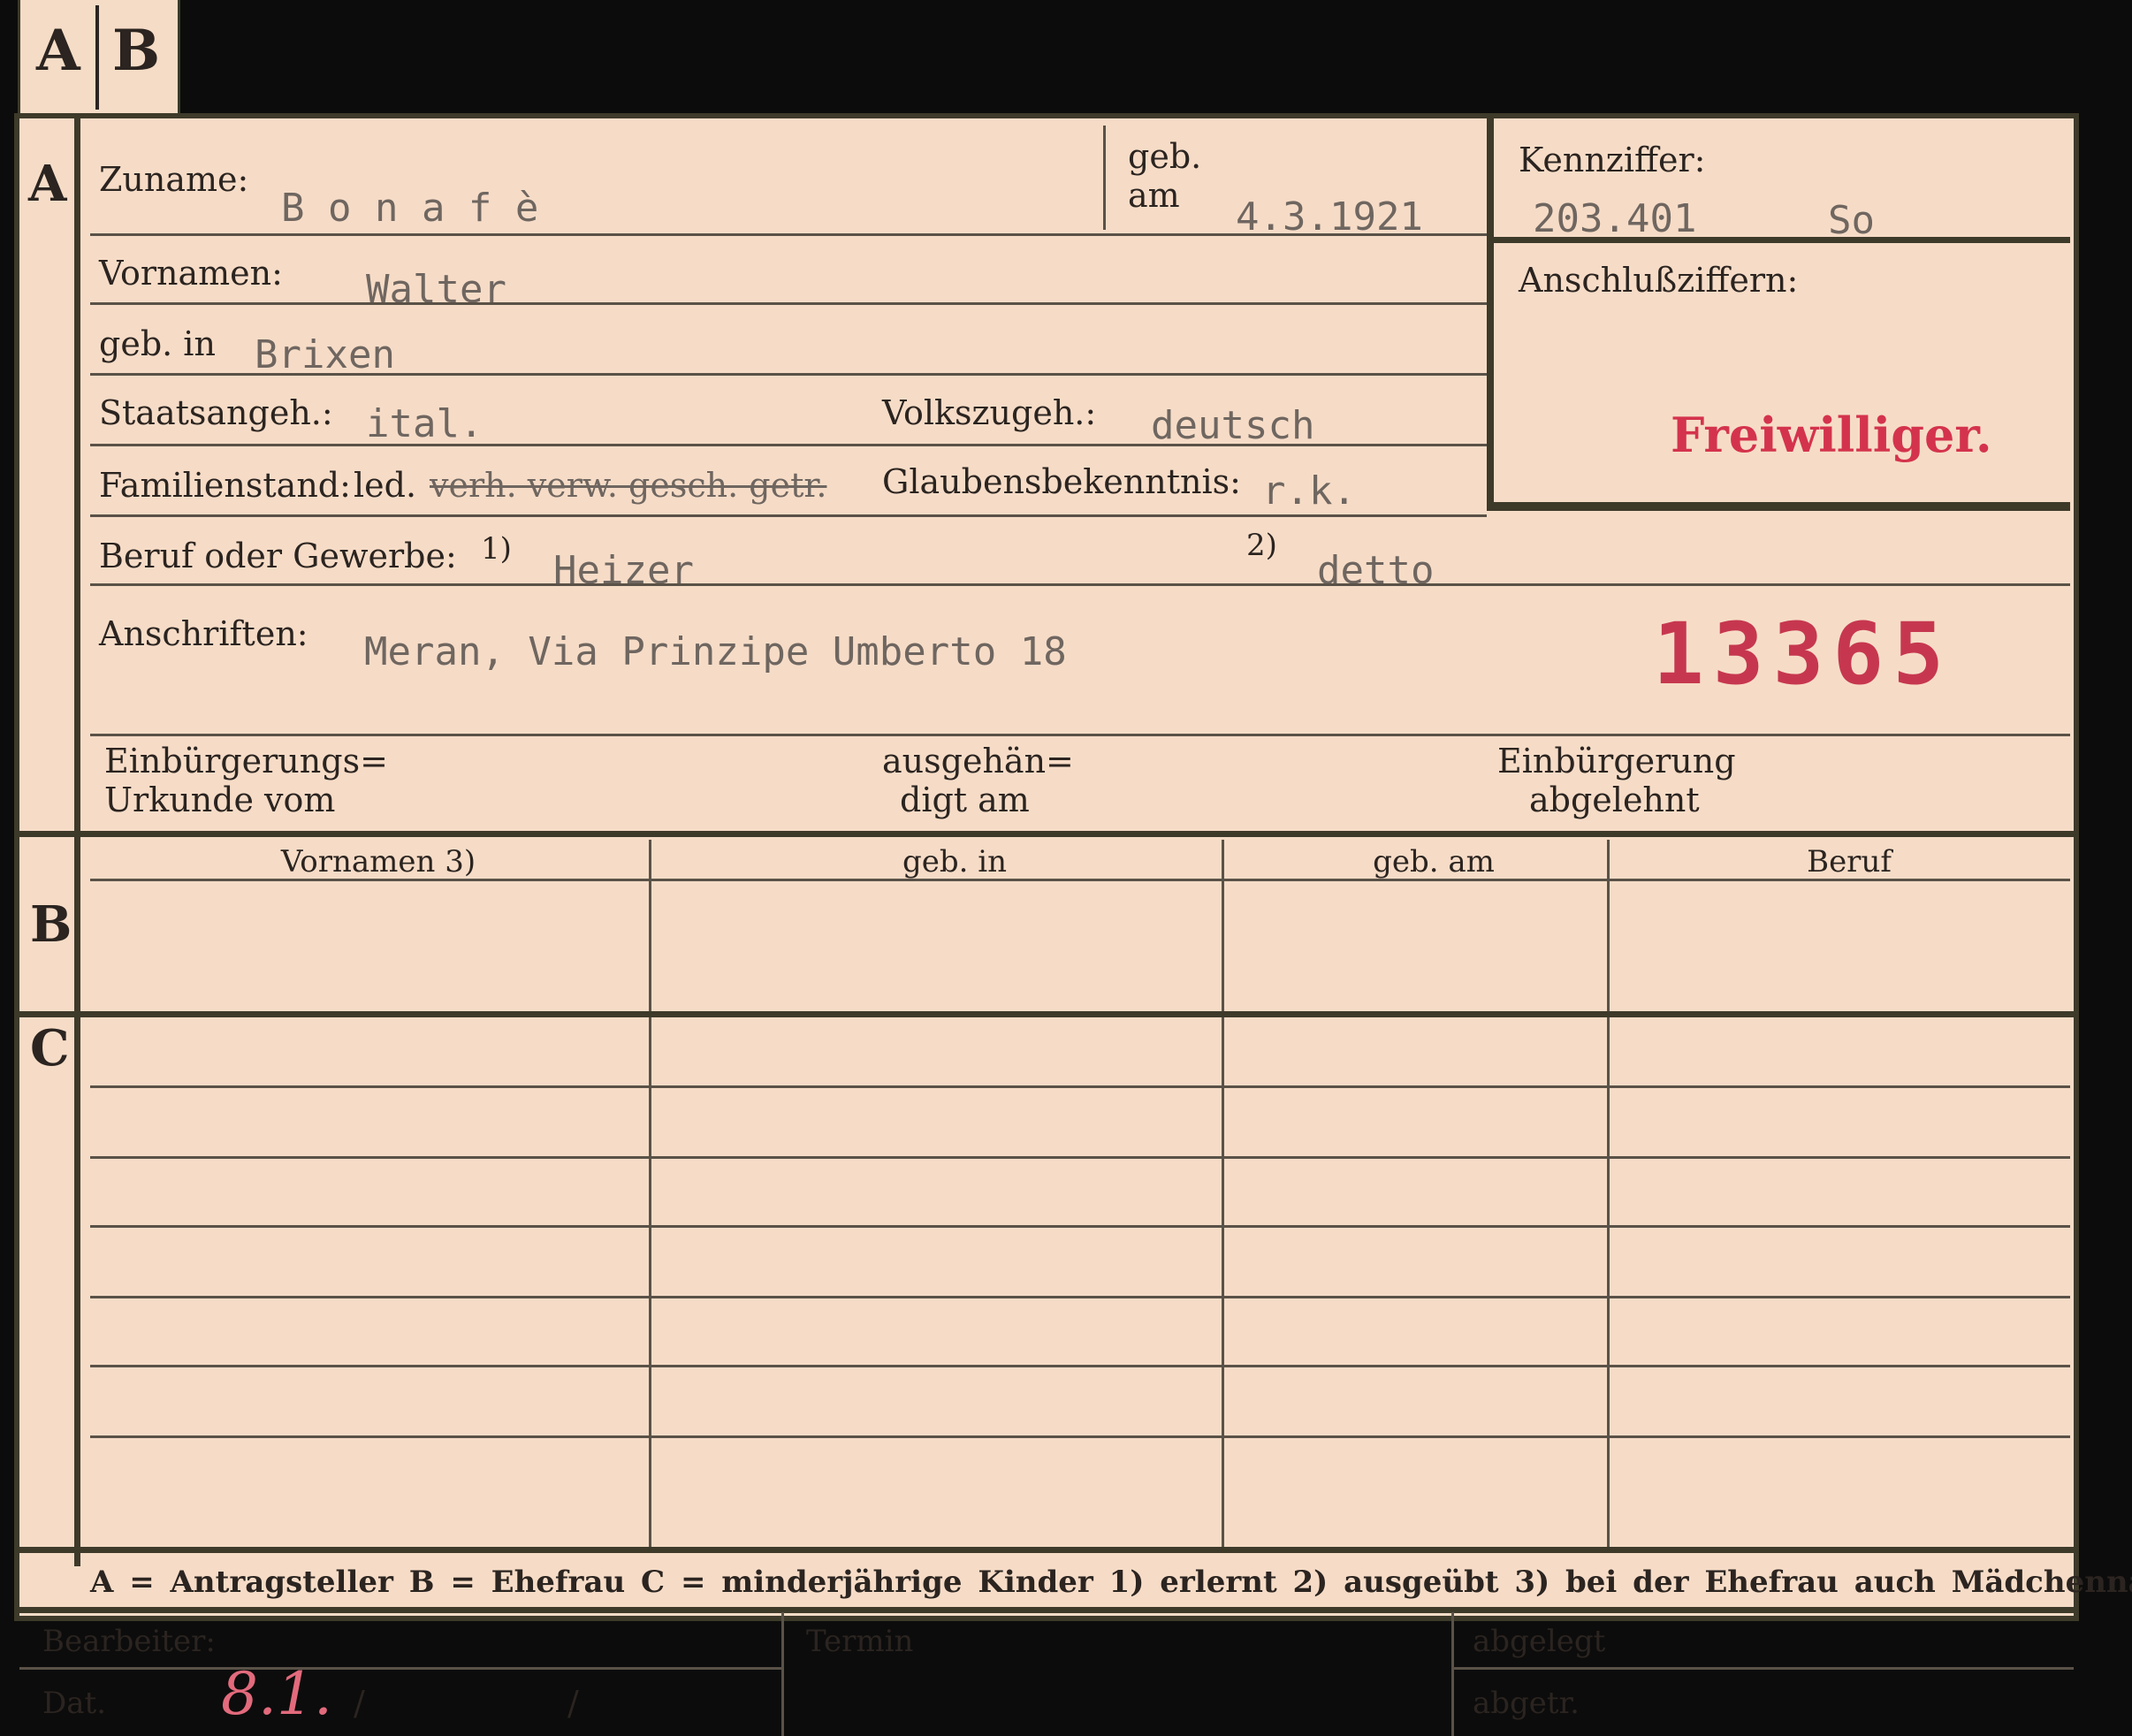  I want to click on einbuergerung-abgelehnt-line1: Einbürgerung, so click(1616, 761).